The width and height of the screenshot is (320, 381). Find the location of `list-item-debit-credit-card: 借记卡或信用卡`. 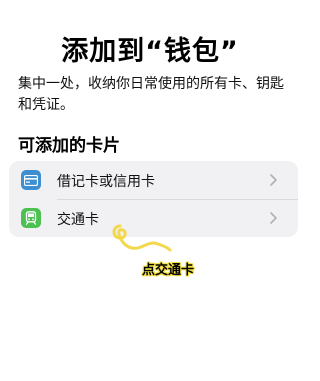

list-item-debit-credit-card: 借记卡或信用卡 is located at coordinates (153, 180).